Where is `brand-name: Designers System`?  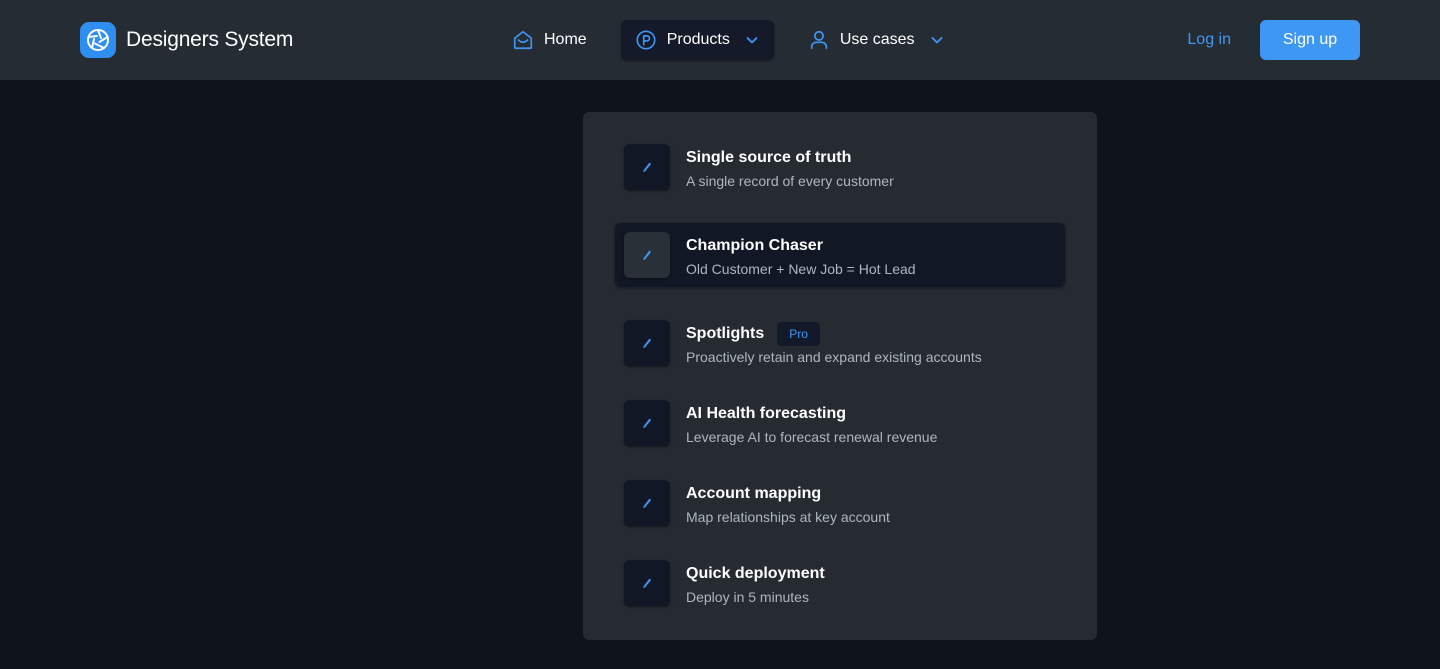 brand-name: Designers System is located at coordinates (210, 39).